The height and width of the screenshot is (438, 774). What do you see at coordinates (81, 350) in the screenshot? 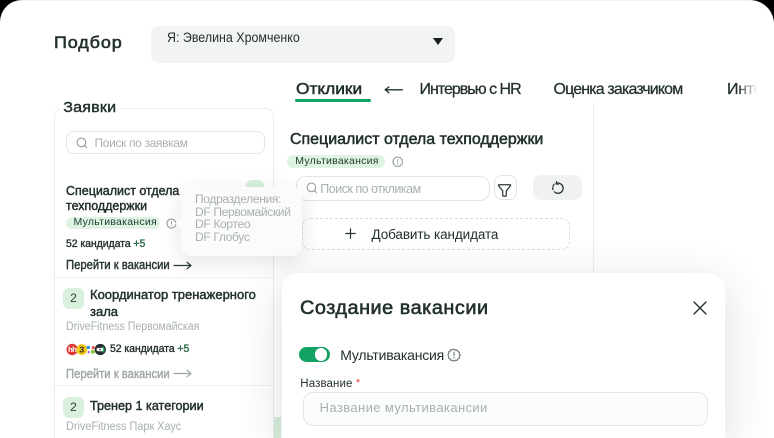
I see `svg-text: 3` at bounding box center [81, 350].